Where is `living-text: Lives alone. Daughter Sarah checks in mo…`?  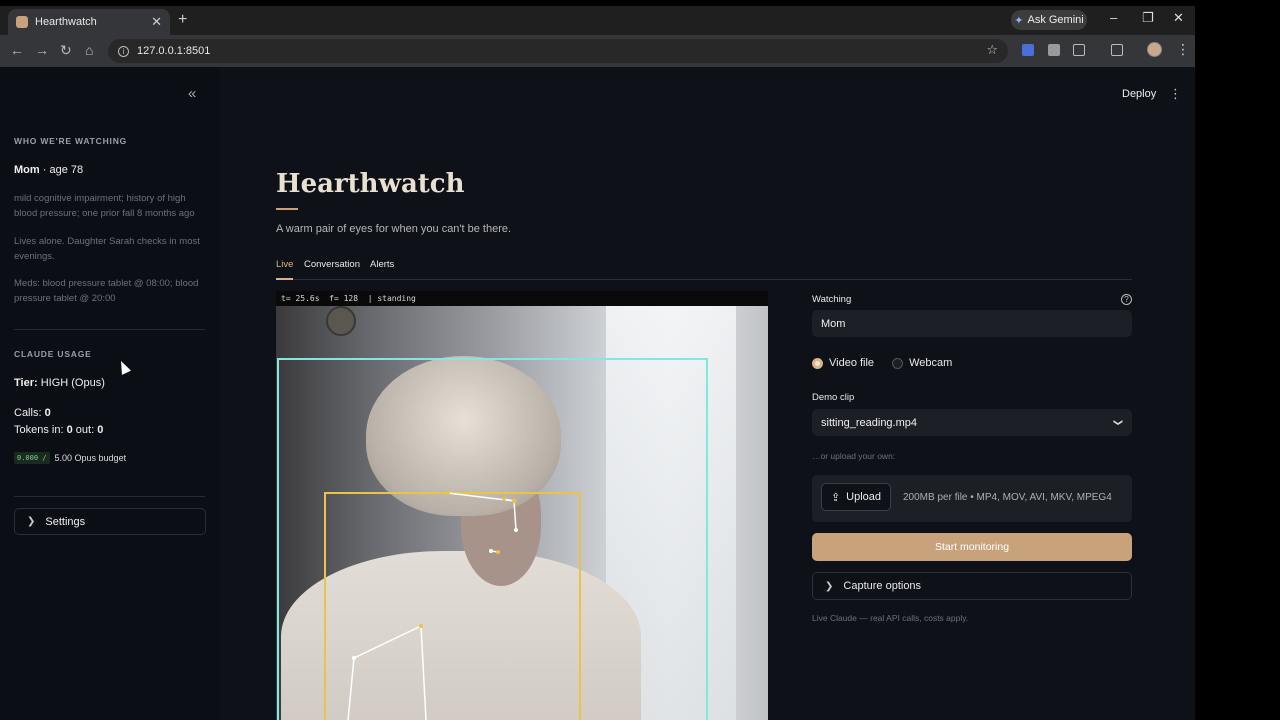
living-text: Lives alone. Daughter Sarah checks in mo… is located at coordinates (107, 249).